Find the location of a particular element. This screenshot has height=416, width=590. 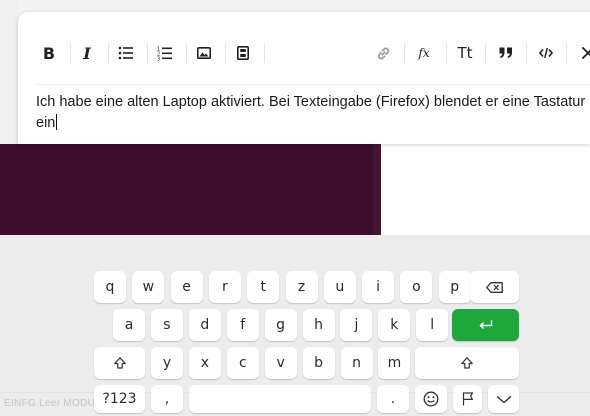

svg-text: 3 is located at coordinates (158, 58).